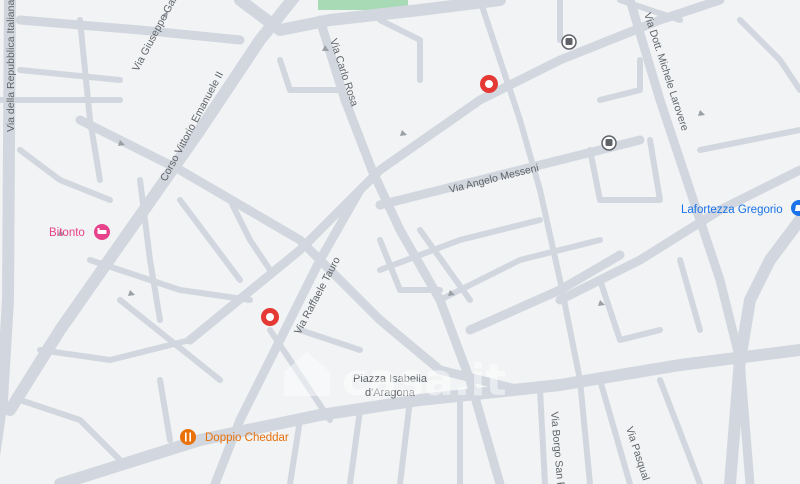  What do you see at coordinates (732, 210) in the screenshot?
I see `poi-label-lafortezza: Lafortezza Gregorio` at bounding box center [732, 210].